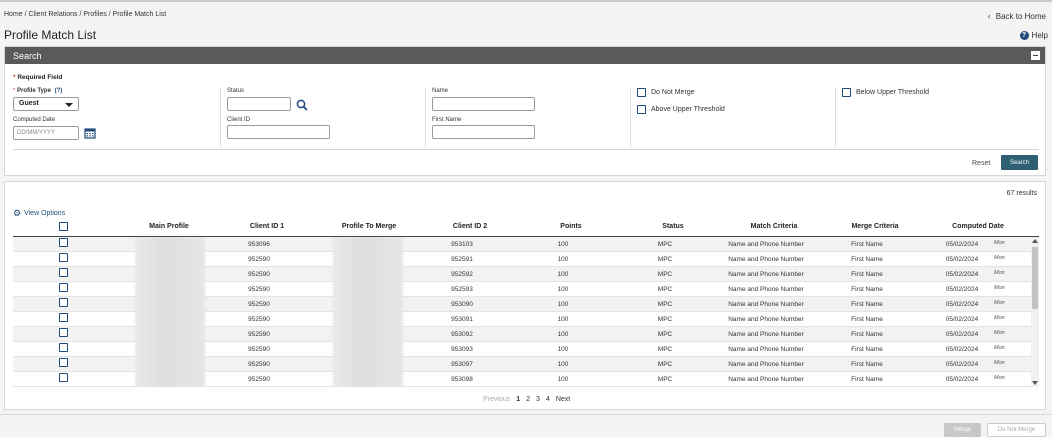 Image resolution: width=1052 pixels, height=437 pixels. What do you see at coordinates (774, 226) in the screenshot?
I see `column-header-match-criteria: Match Criteria` at bounding box center [774, 226].